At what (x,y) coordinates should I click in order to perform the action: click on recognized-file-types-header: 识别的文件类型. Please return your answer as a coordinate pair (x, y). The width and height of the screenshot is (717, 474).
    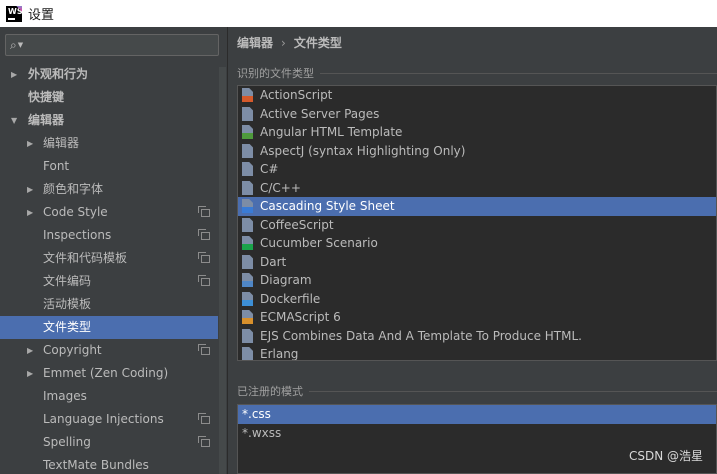
    Looking at the image, I should click on (477, 73).